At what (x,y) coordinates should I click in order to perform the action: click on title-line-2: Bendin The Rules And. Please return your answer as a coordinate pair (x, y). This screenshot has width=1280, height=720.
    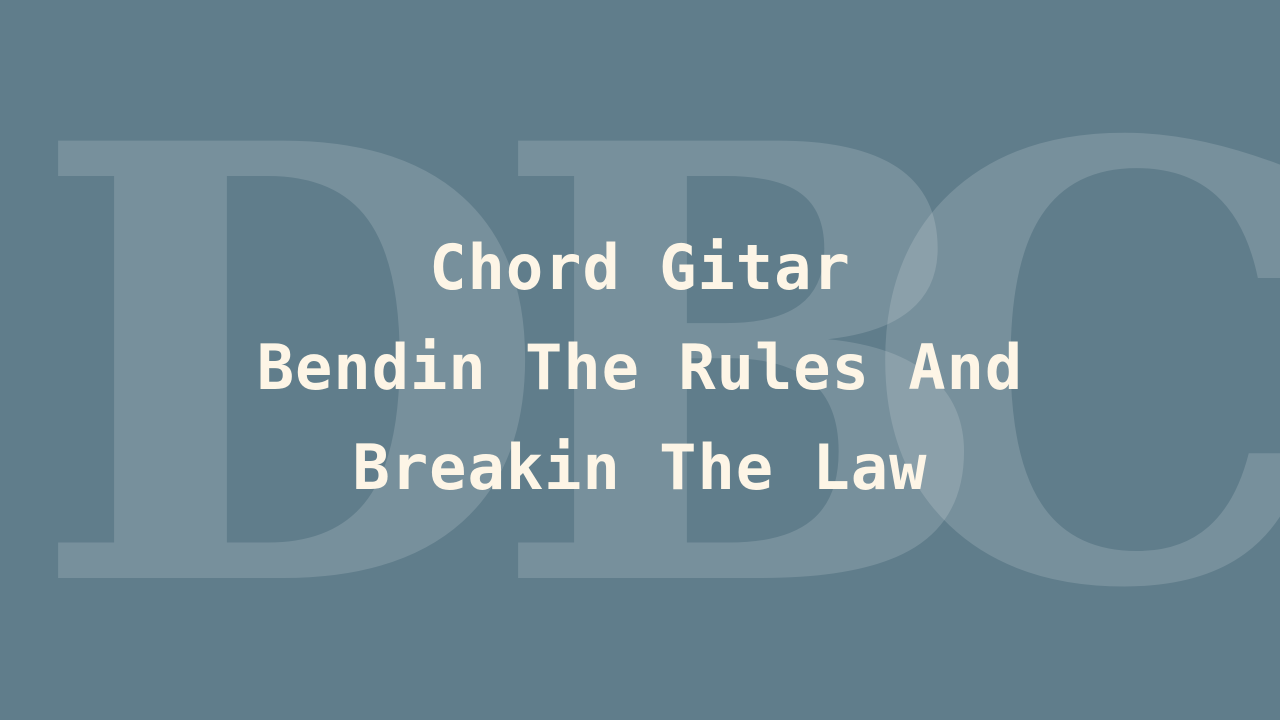
    Looking at the image, I should click on (640, 367).